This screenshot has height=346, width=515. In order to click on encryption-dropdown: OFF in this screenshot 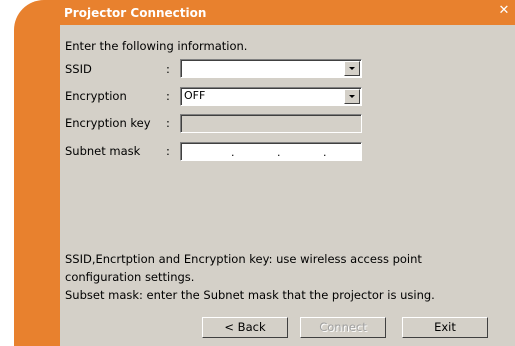, I will do `click(271, 96)`.